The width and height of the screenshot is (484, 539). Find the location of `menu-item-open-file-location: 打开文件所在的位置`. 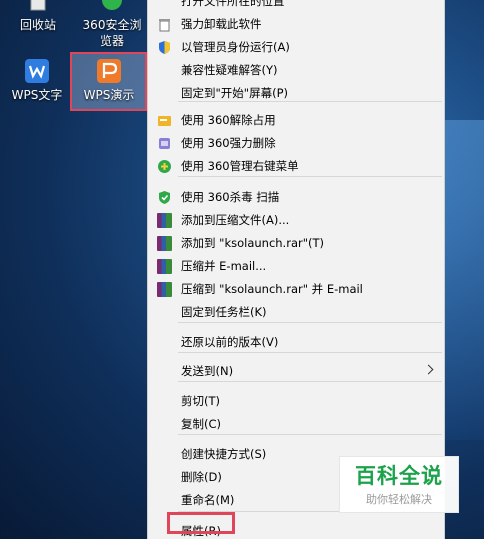

menu-item-open-file-location: 打开文件所在的位置 is located at coordinates (296, 6).